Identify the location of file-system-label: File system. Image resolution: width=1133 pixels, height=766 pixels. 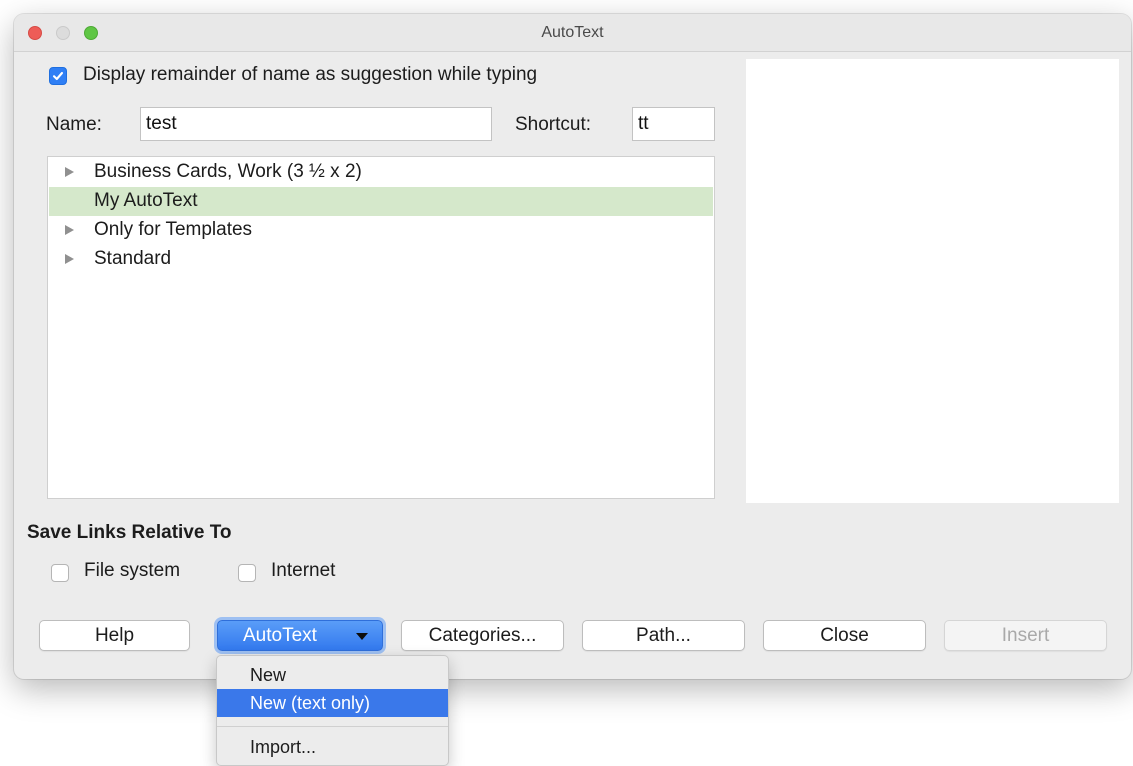
(132, 571).